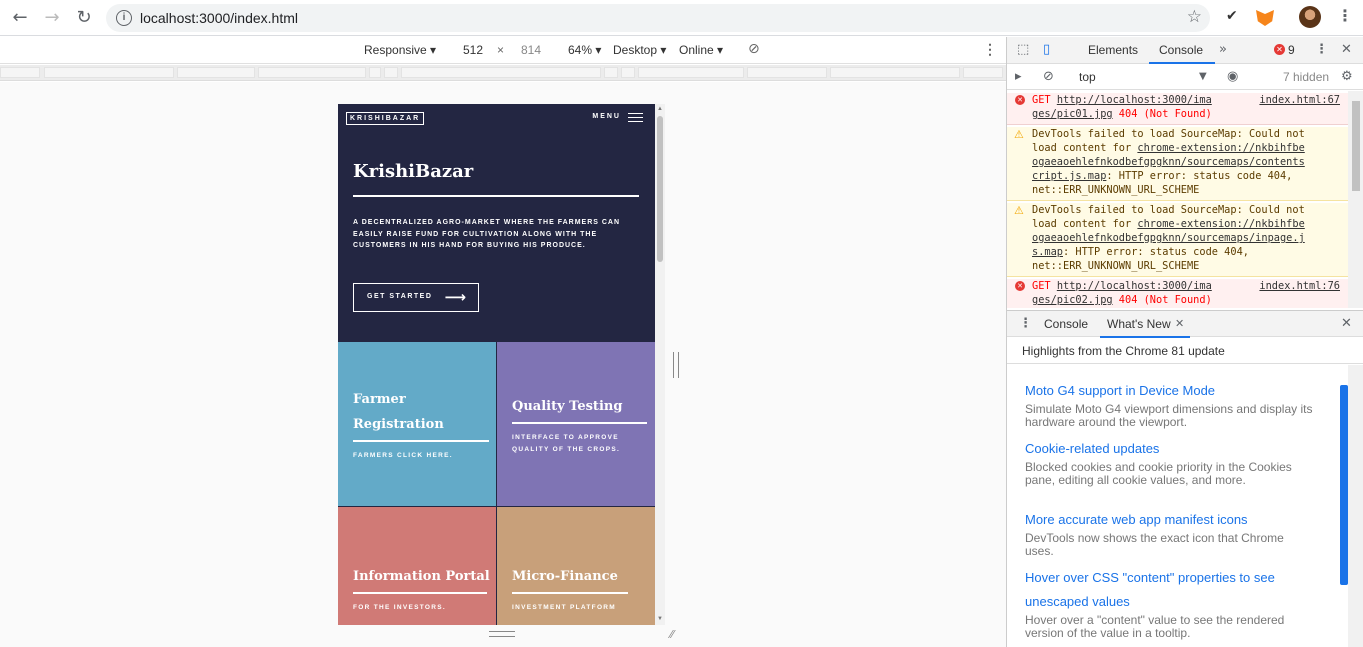  Describe the element at coordinates (701, 50) in the screenshot. I see `network-select: Online ▾` at that location.